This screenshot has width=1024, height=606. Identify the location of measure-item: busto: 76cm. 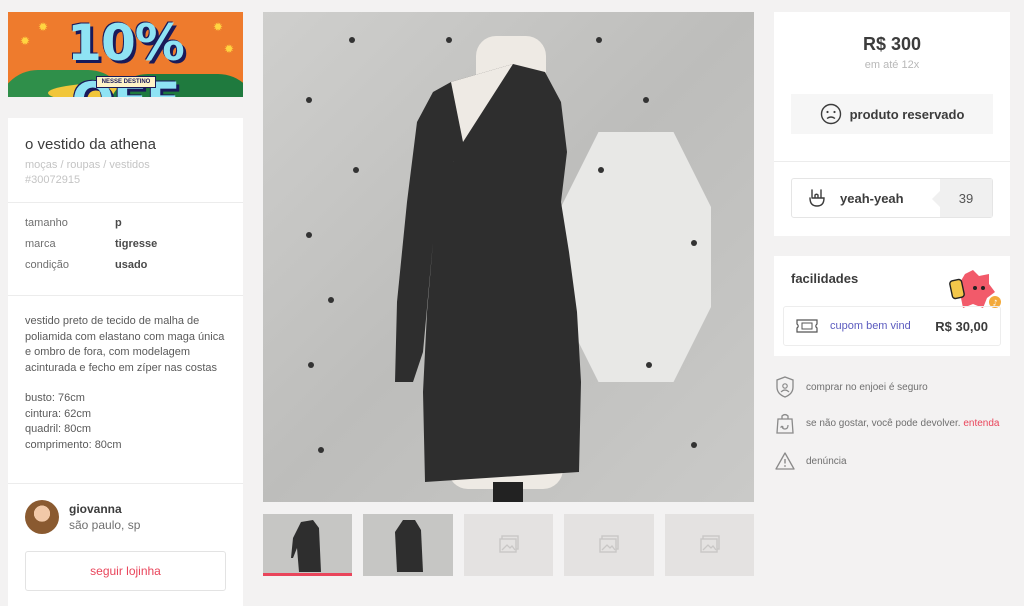
(55, 398).